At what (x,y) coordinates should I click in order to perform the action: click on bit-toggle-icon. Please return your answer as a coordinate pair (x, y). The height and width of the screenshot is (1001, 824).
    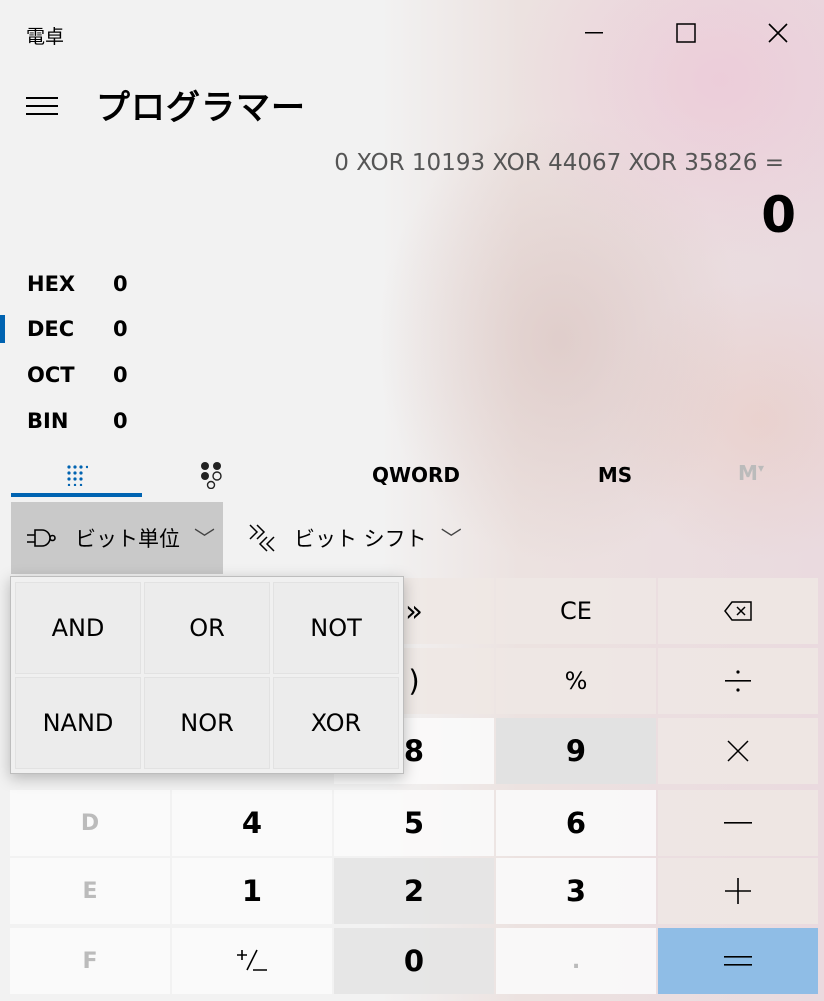
    Looking at the image, I should click on (211, 475).